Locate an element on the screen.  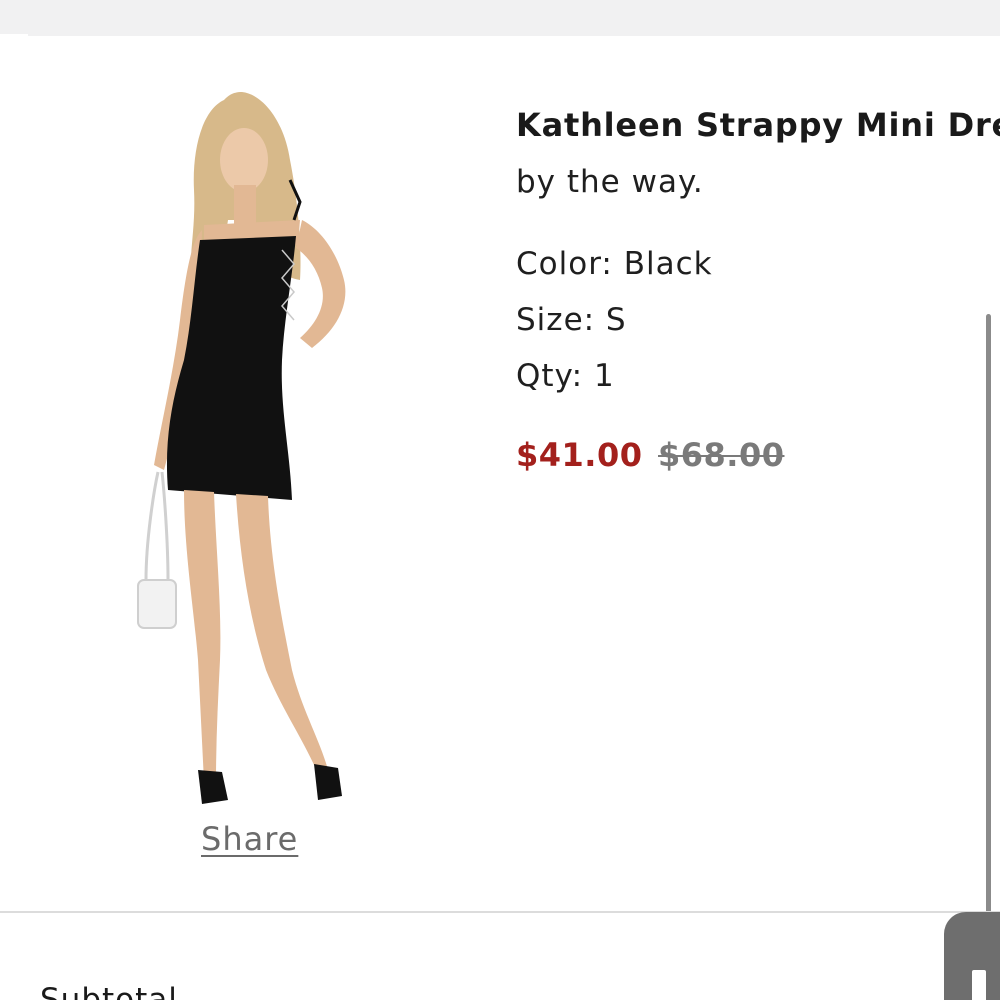
product-photo-illustration is located at coordinates (241, 448).